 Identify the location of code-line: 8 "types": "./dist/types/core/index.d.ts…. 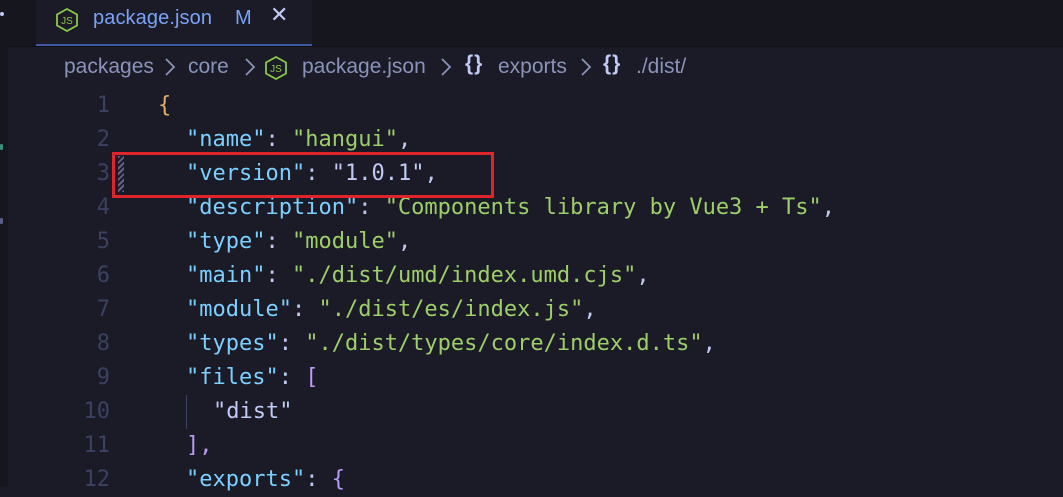
(549, 344).